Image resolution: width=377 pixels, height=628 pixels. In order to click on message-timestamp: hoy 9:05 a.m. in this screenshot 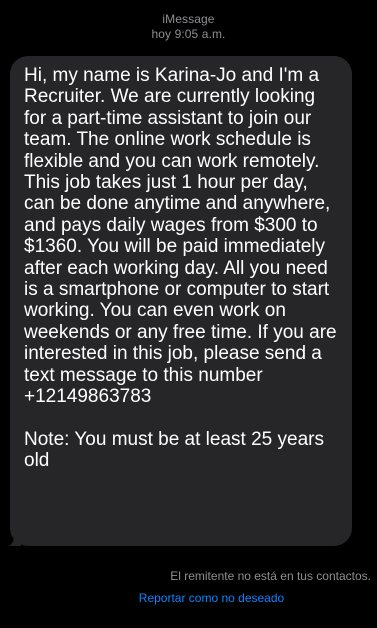, I will do `click(188, 34)`.